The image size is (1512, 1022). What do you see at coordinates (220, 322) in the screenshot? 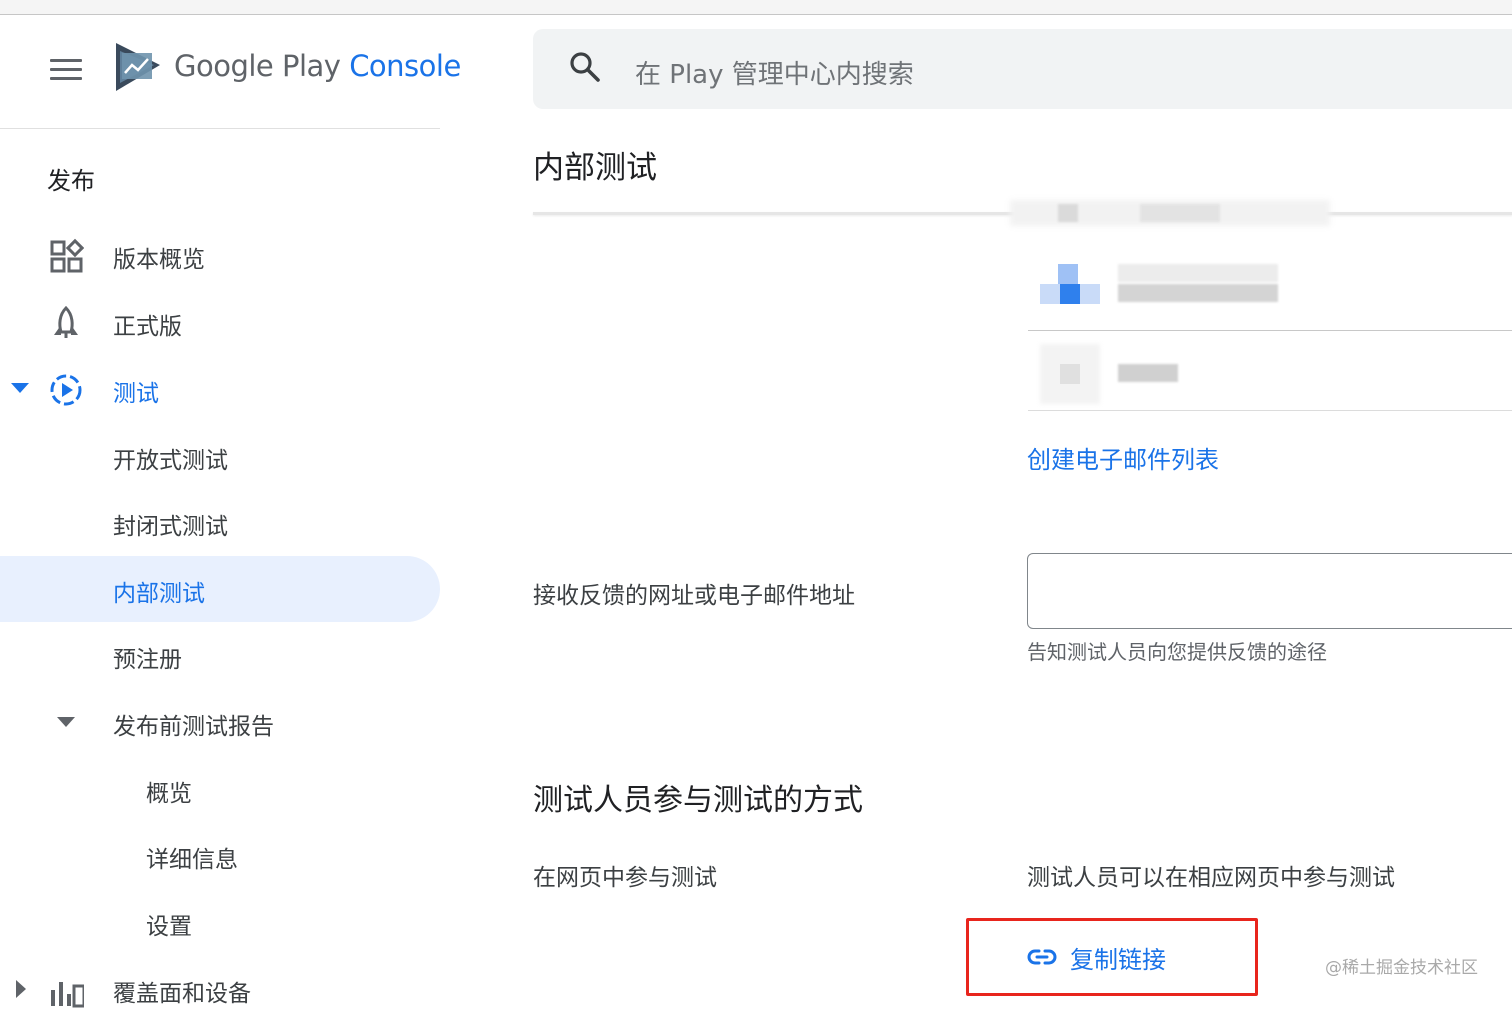
I see `sidebar-item-production: 正式版` at bounding box center [220, 322].